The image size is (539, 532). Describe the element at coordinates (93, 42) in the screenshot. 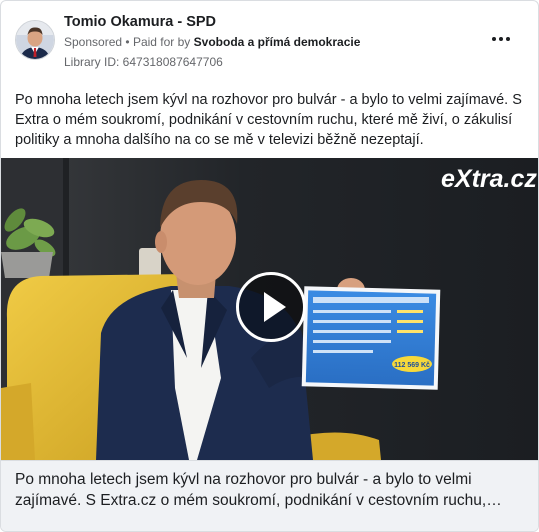

I see `sponsored-label: Sponsored` at that location.